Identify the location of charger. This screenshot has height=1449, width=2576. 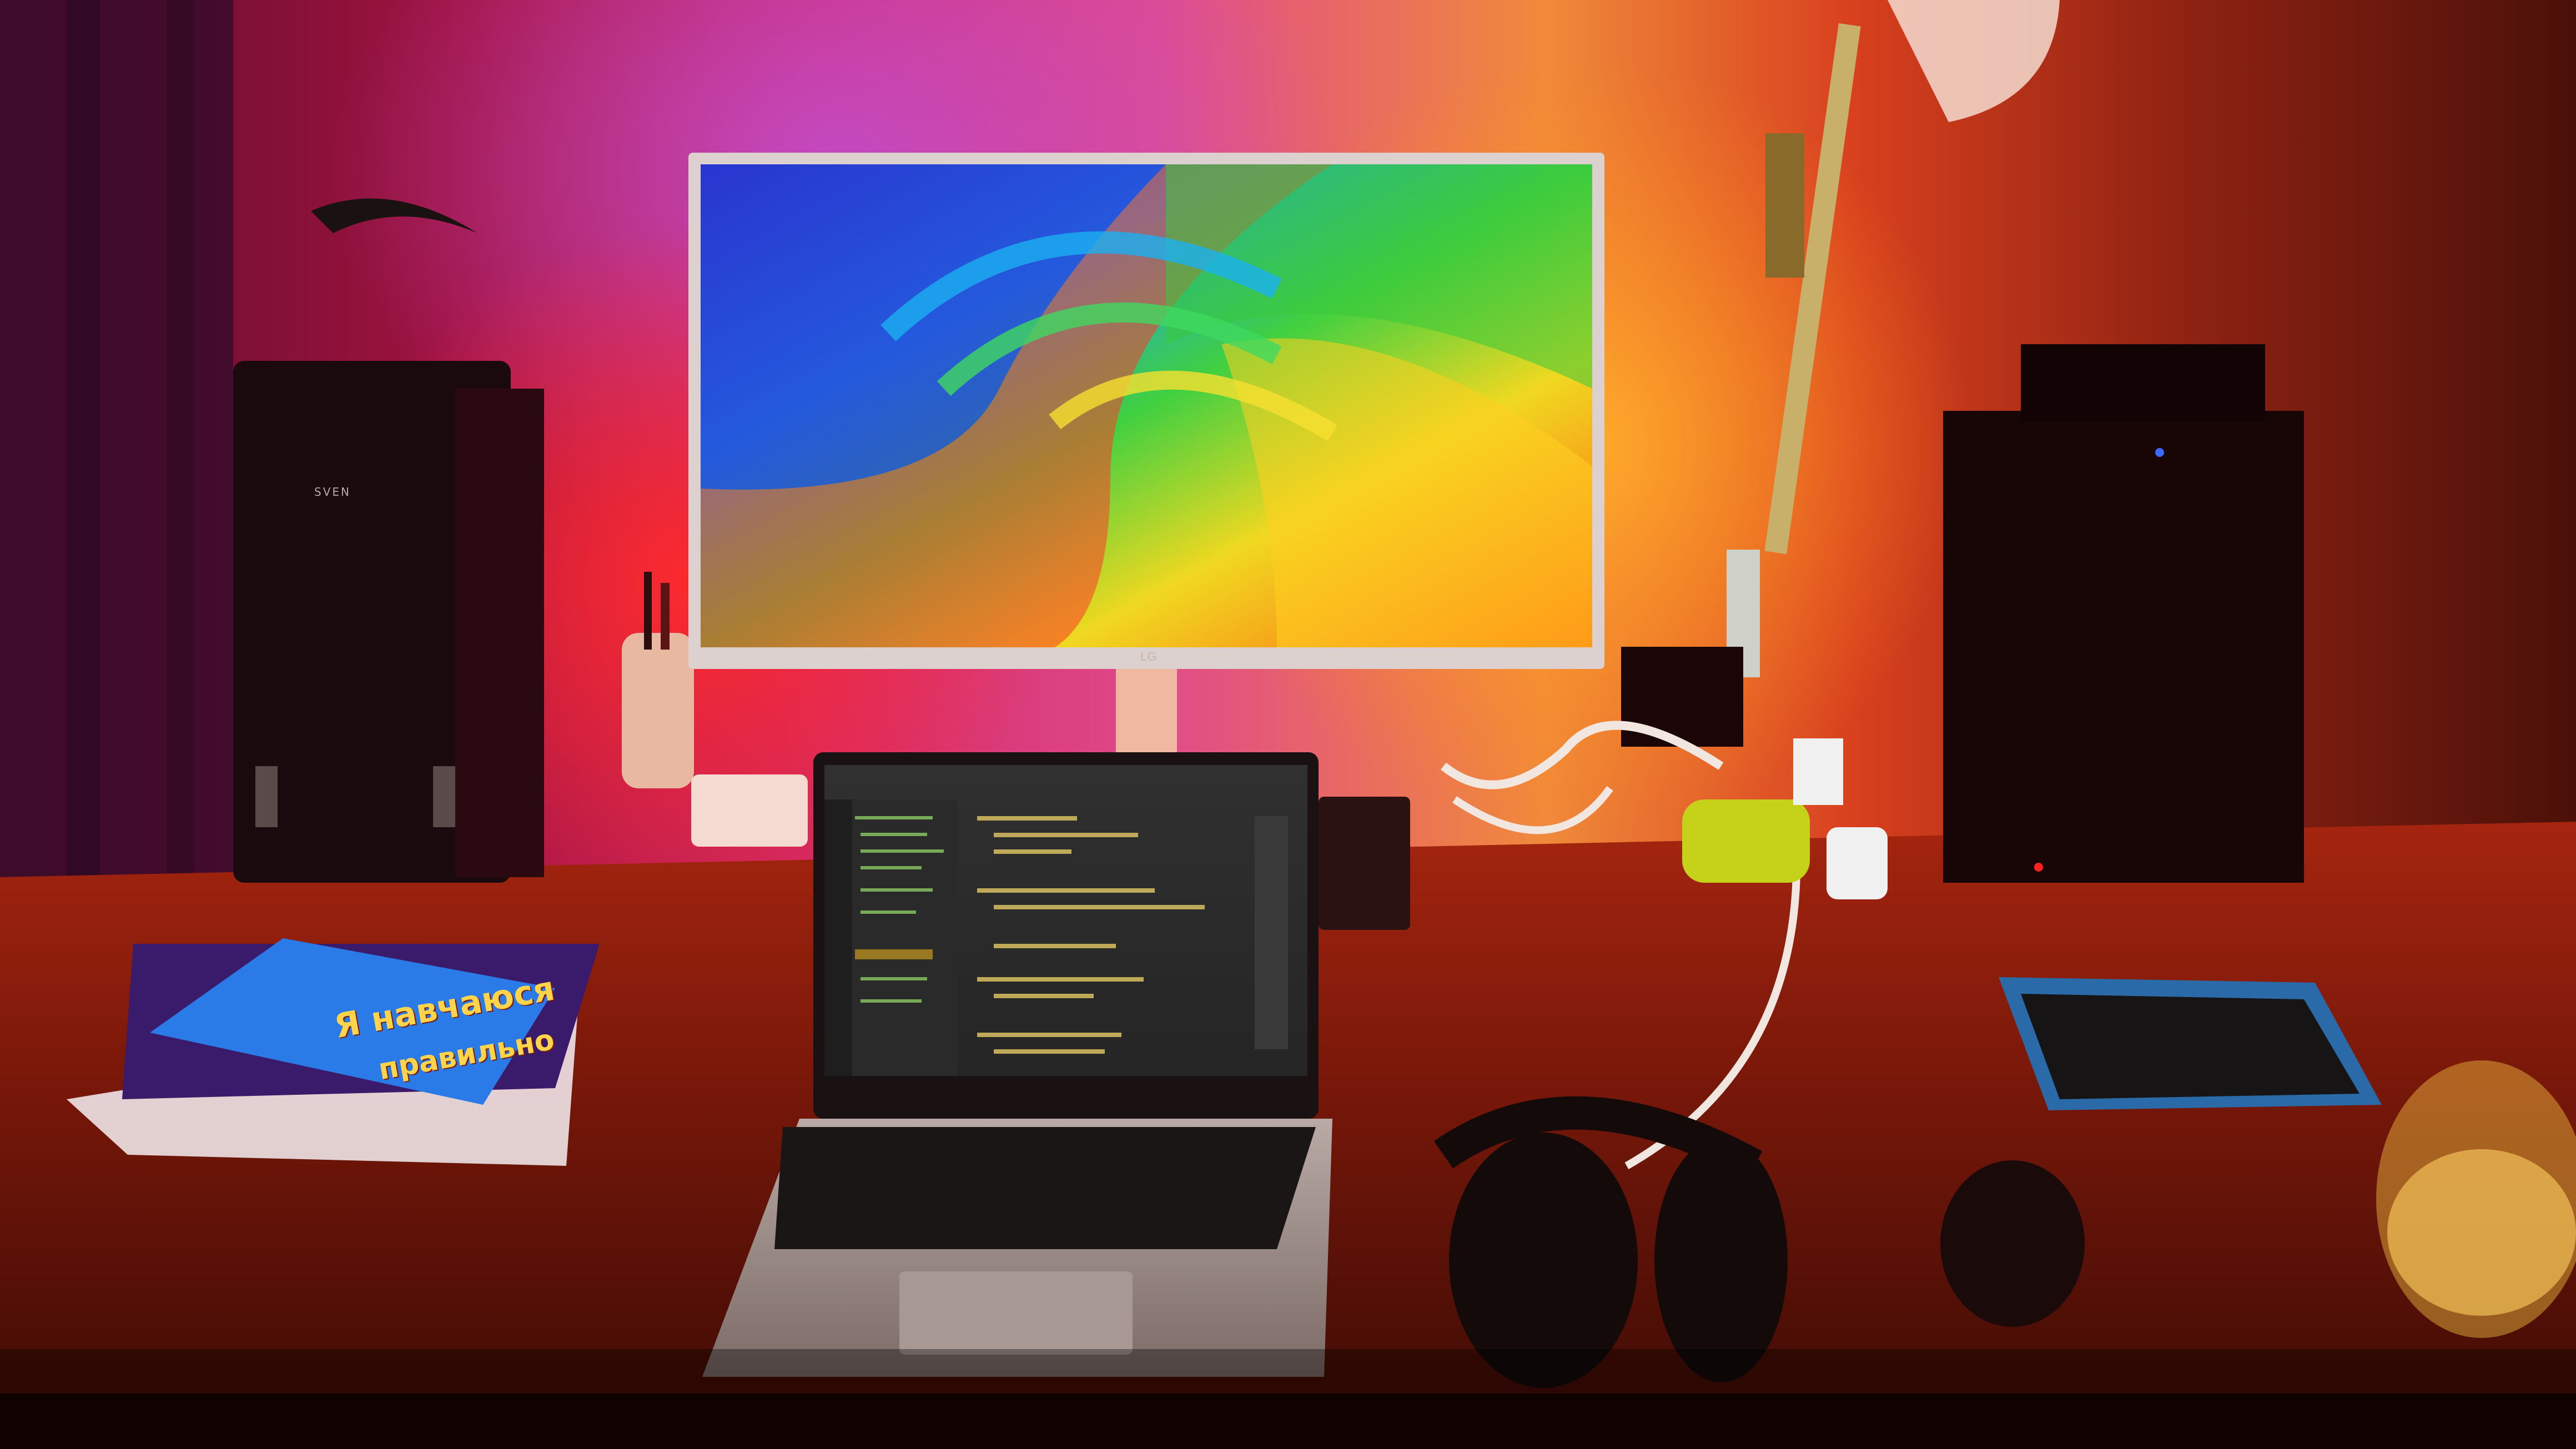
(749, 811).